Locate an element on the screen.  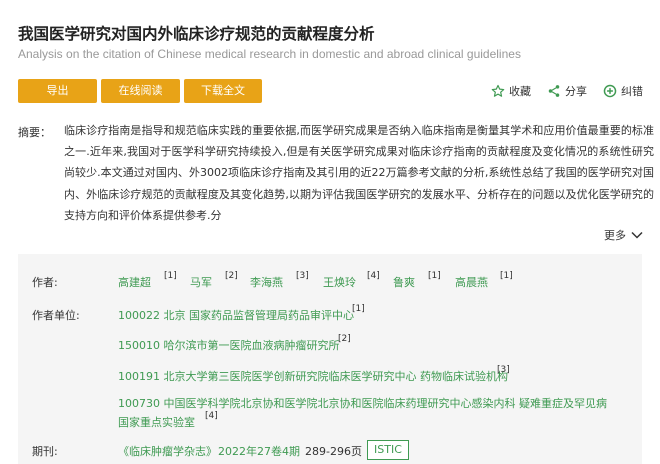
issue-link: 2022年27卷4期 is located at coordinates (259, 451).